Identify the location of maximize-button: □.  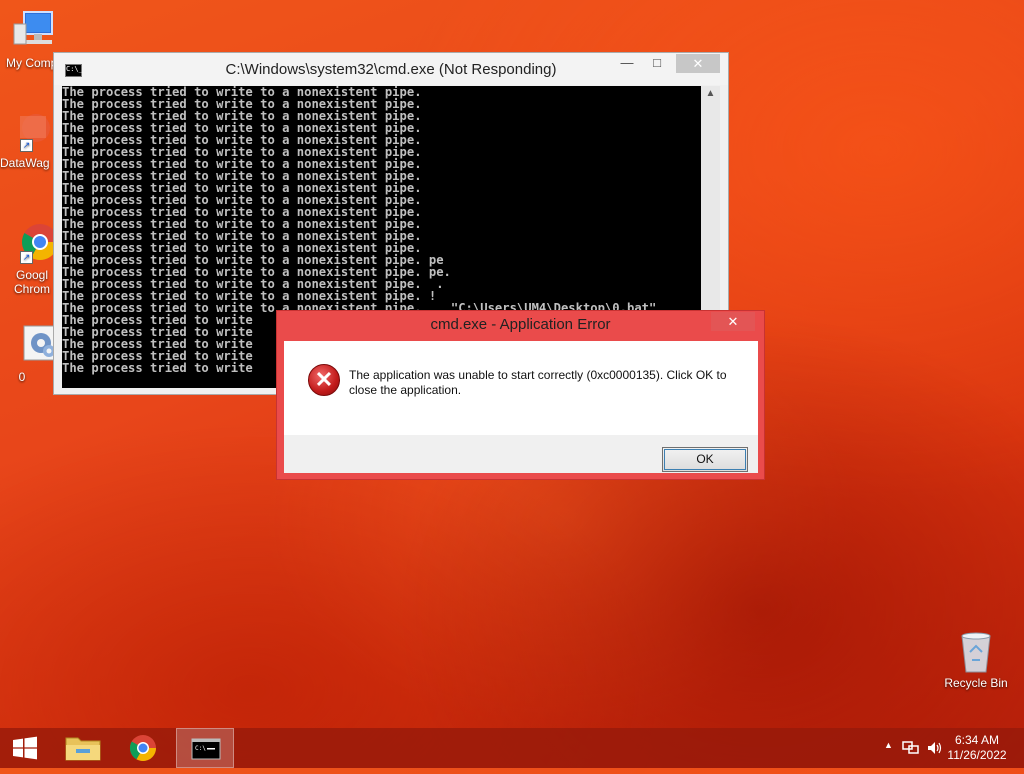
(657, 64).